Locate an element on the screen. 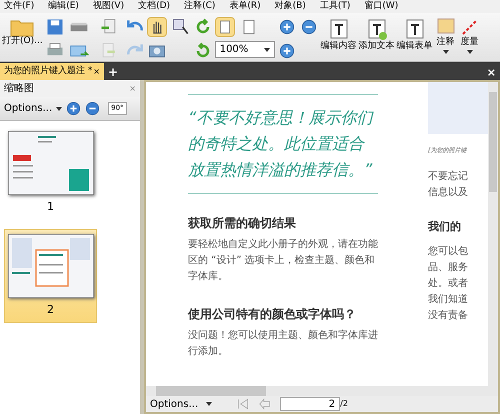  close-window-button: × is located at coordinates (491, 72).